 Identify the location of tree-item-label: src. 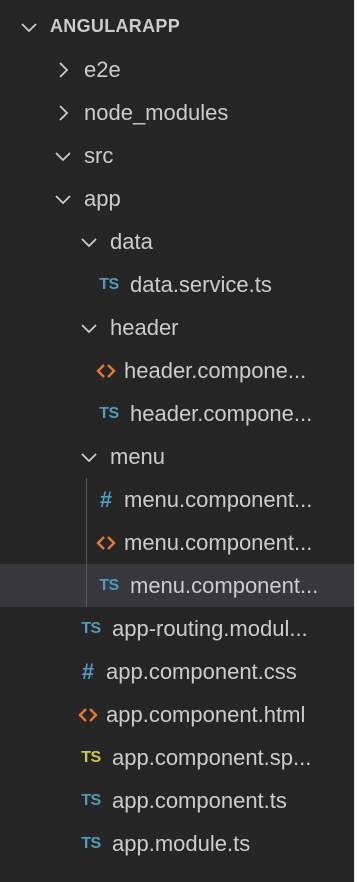
(99, 155).